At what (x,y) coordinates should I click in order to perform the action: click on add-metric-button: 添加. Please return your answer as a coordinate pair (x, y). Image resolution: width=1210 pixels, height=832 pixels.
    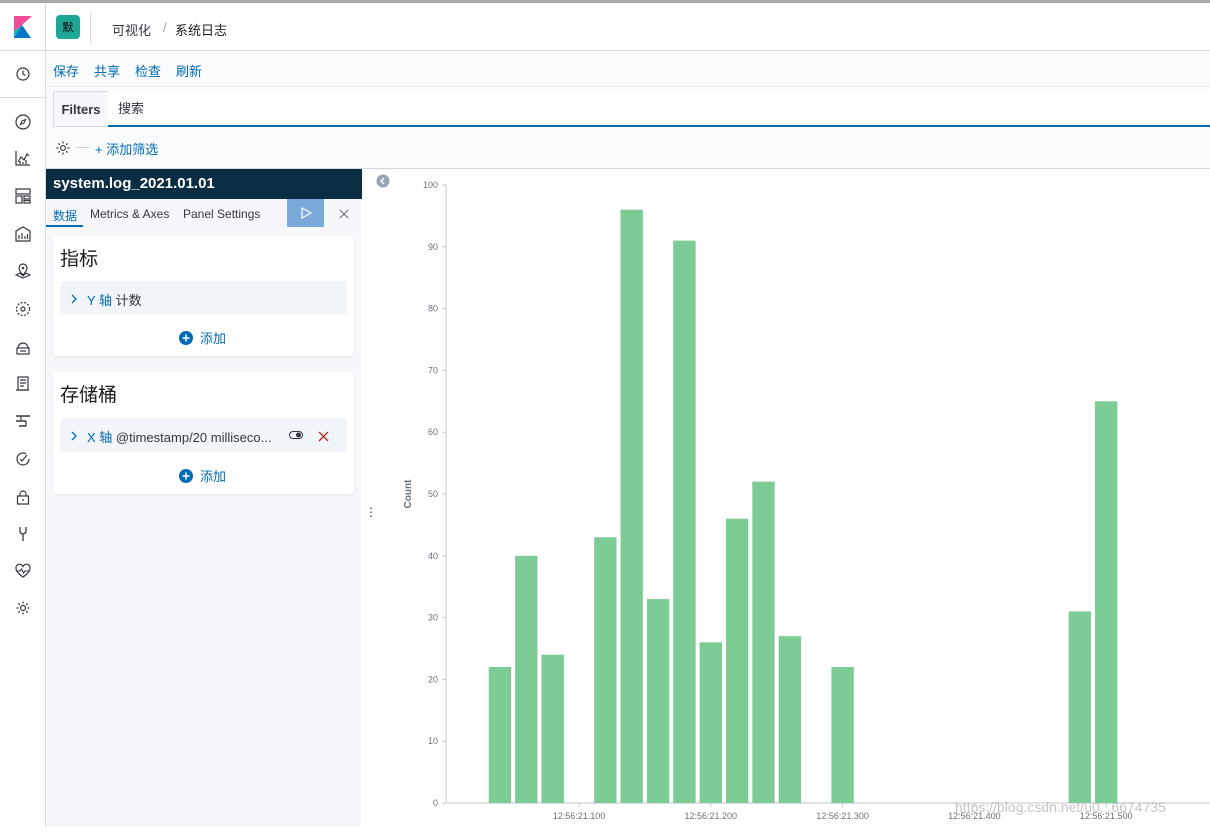
    Looking at the image, I should click on (202, 337).